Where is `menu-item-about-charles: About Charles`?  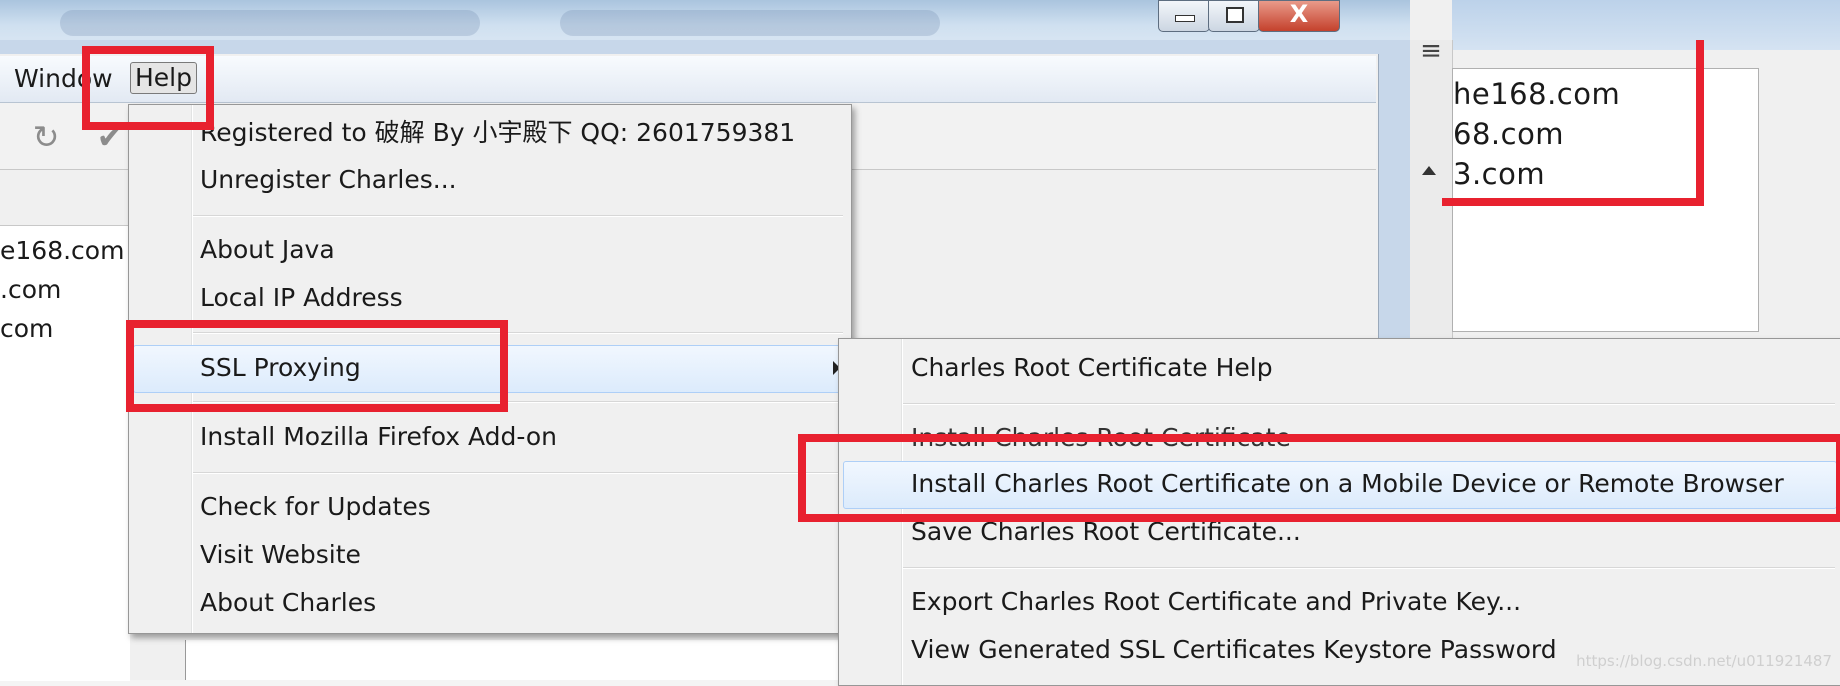
menu-item-about-charles: About Charles is located at coordinates (288, 603).